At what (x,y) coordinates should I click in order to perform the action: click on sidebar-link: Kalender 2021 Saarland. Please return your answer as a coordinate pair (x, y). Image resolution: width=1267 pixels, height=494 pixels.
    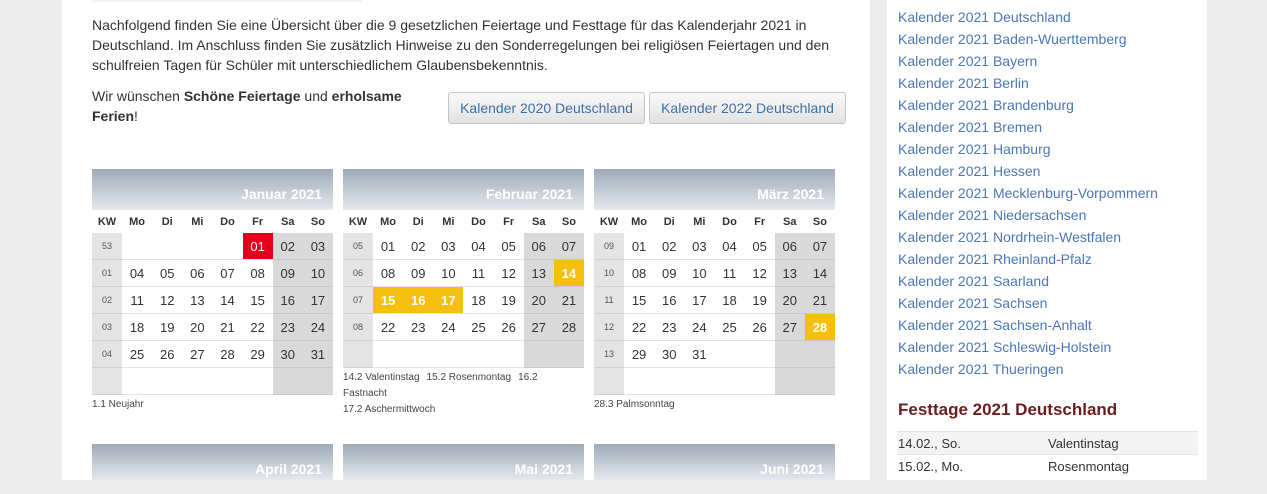
    Looking at the image, I should click on (1028, 281).